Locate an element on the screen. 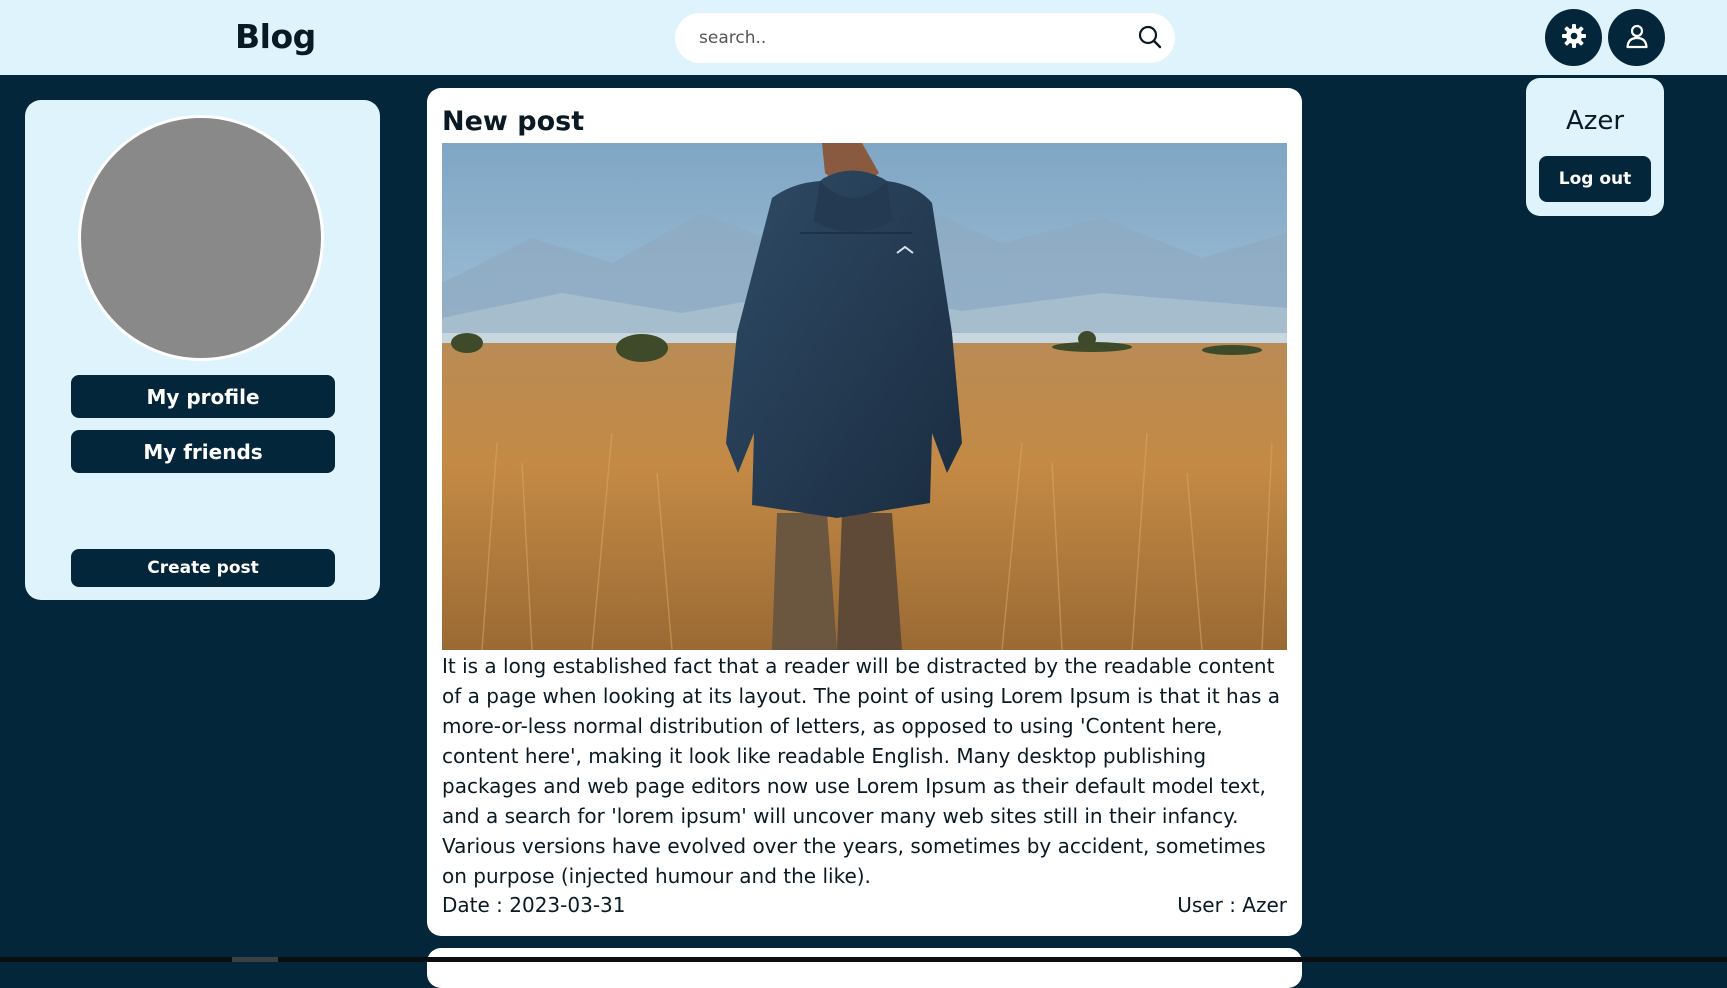 Image resolution: width=1727 pixels, height=988 pixels. top-navbar: Blog is located at coordinates (863, 37).